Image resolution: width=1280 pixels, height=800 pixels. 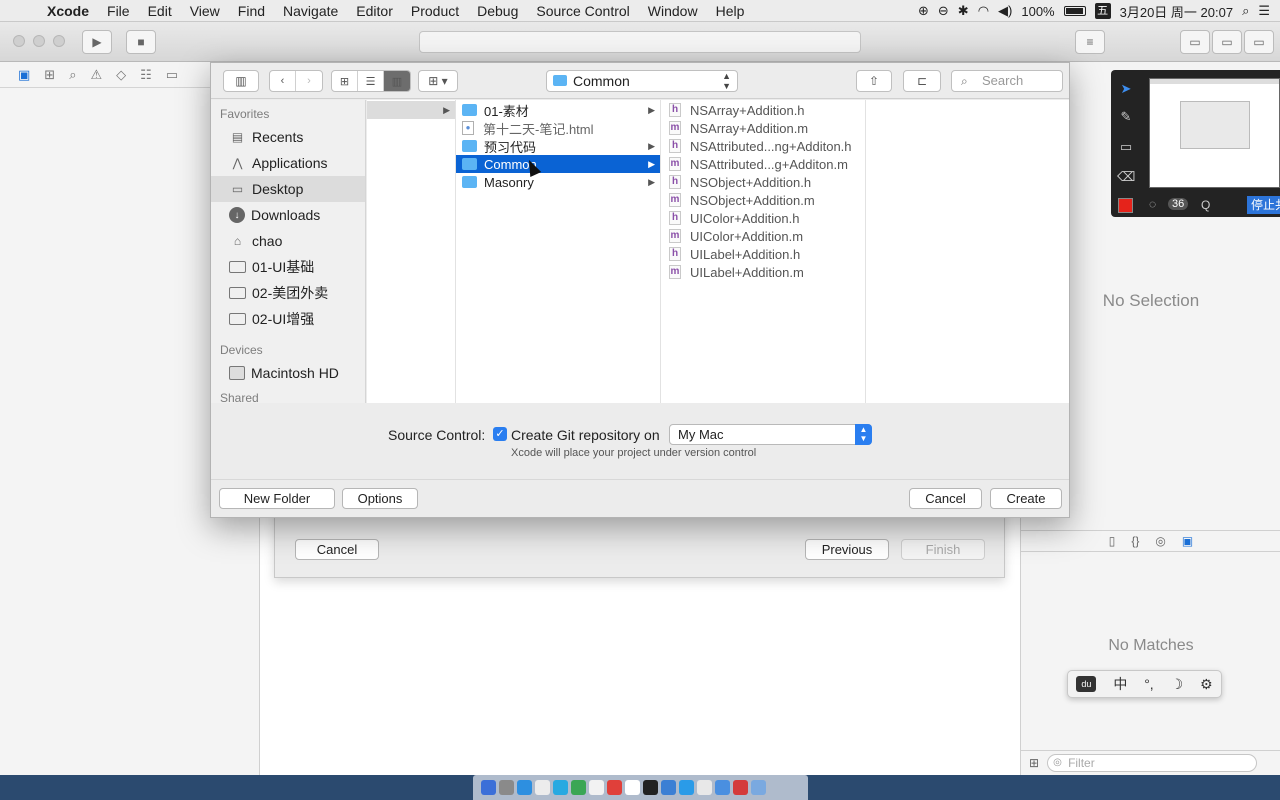 What do you see at coordinates (397, 81) in the screenshot?
I see `column-view-button: ▥` at bounding box center [397, 81].